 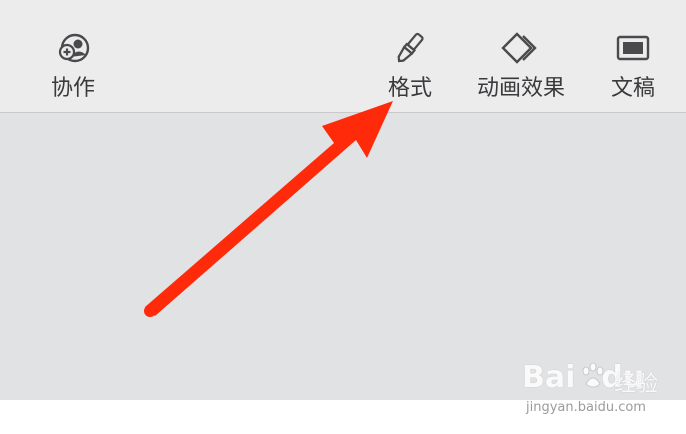 What do you see at coordinates (73, 48) in the screenshot?
I see `person-add-icon` at bounding box center [73, 48].